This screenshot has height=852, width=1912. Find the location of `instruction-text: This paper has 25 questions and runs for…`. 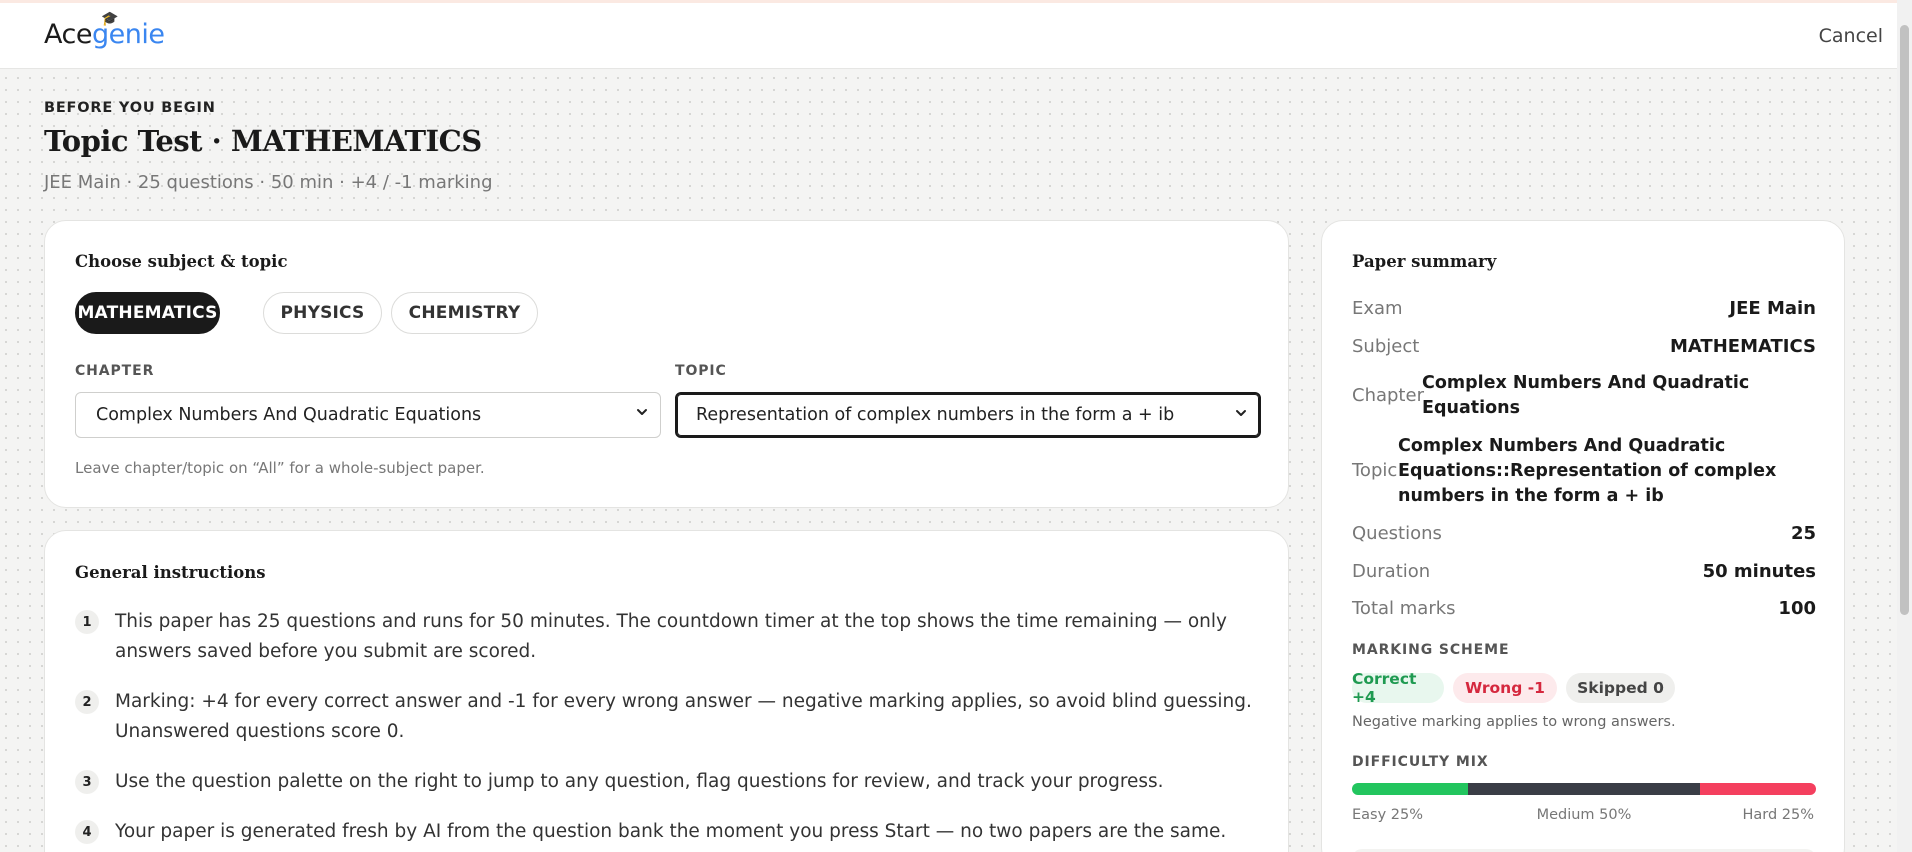

instruction-text: This paper has 25 questions and runs for… is located at coordinates (671, 636).